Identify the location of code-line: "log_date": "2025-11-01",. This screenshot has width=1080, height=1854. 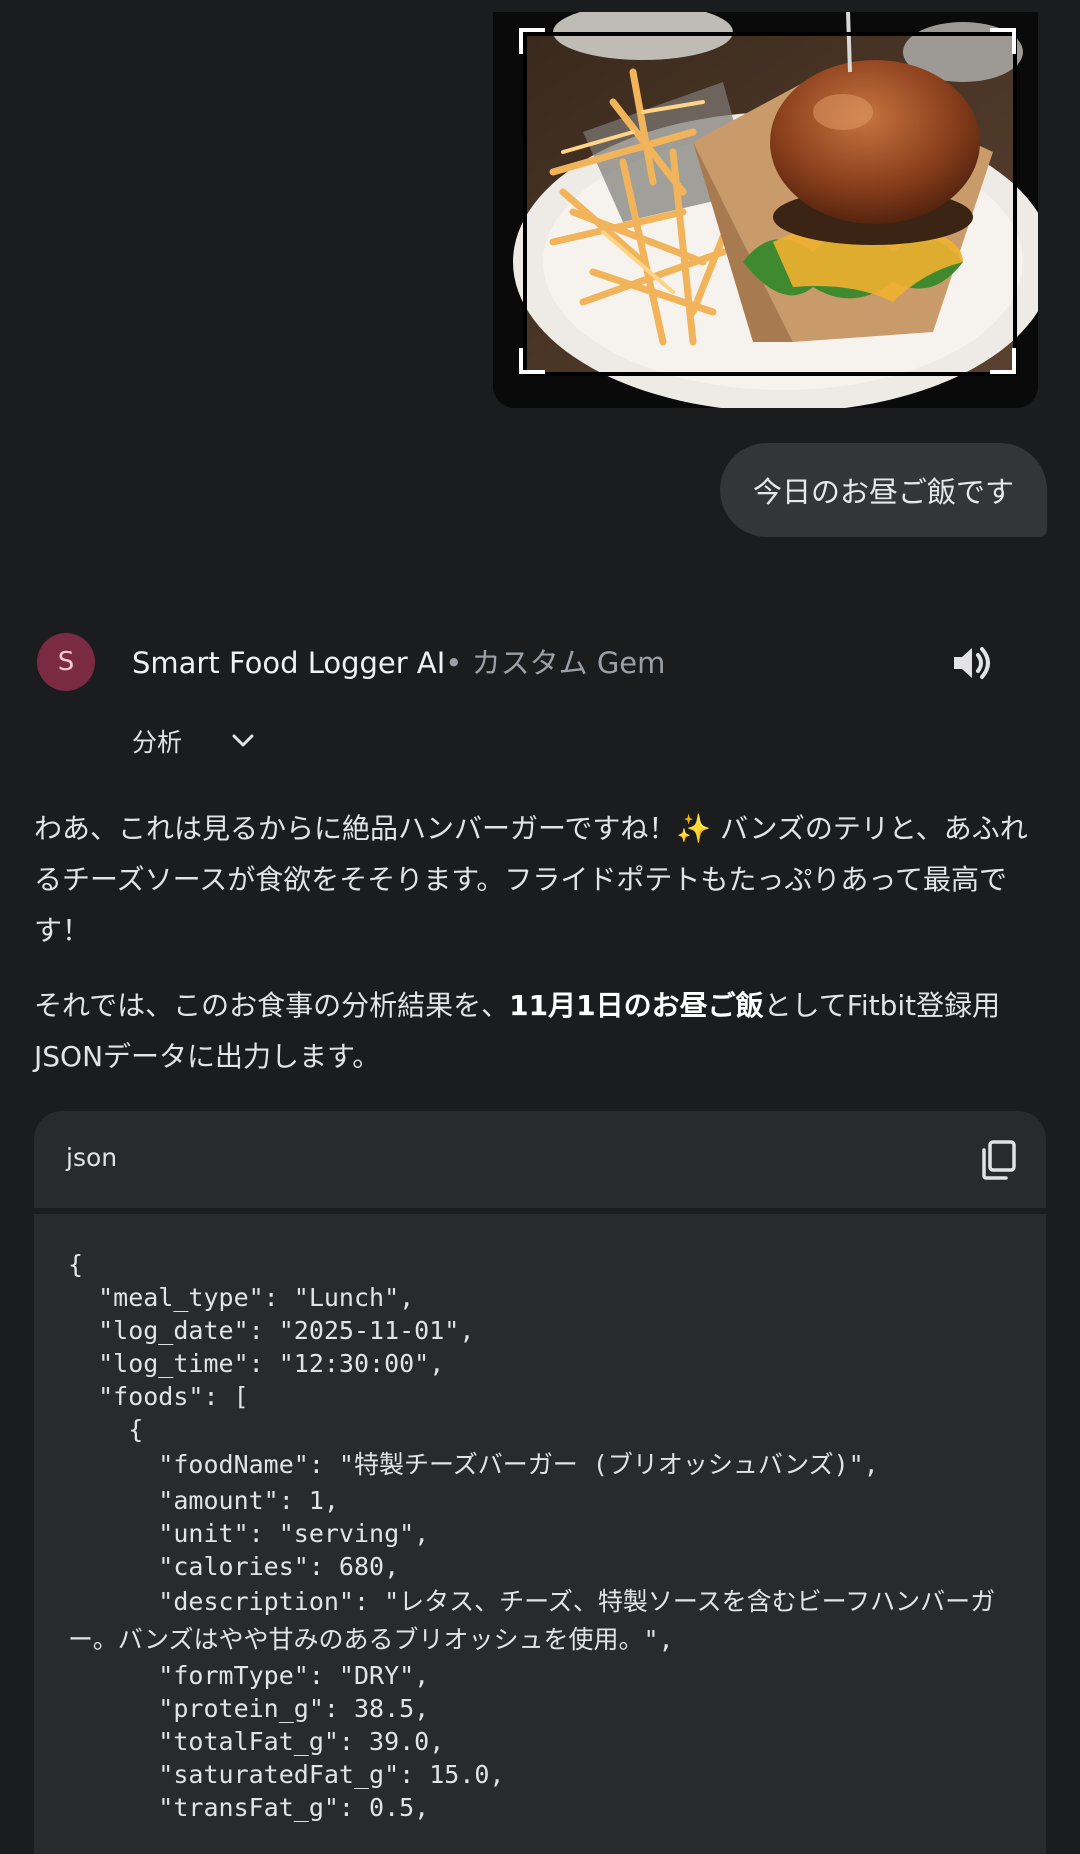
(271, 1330).